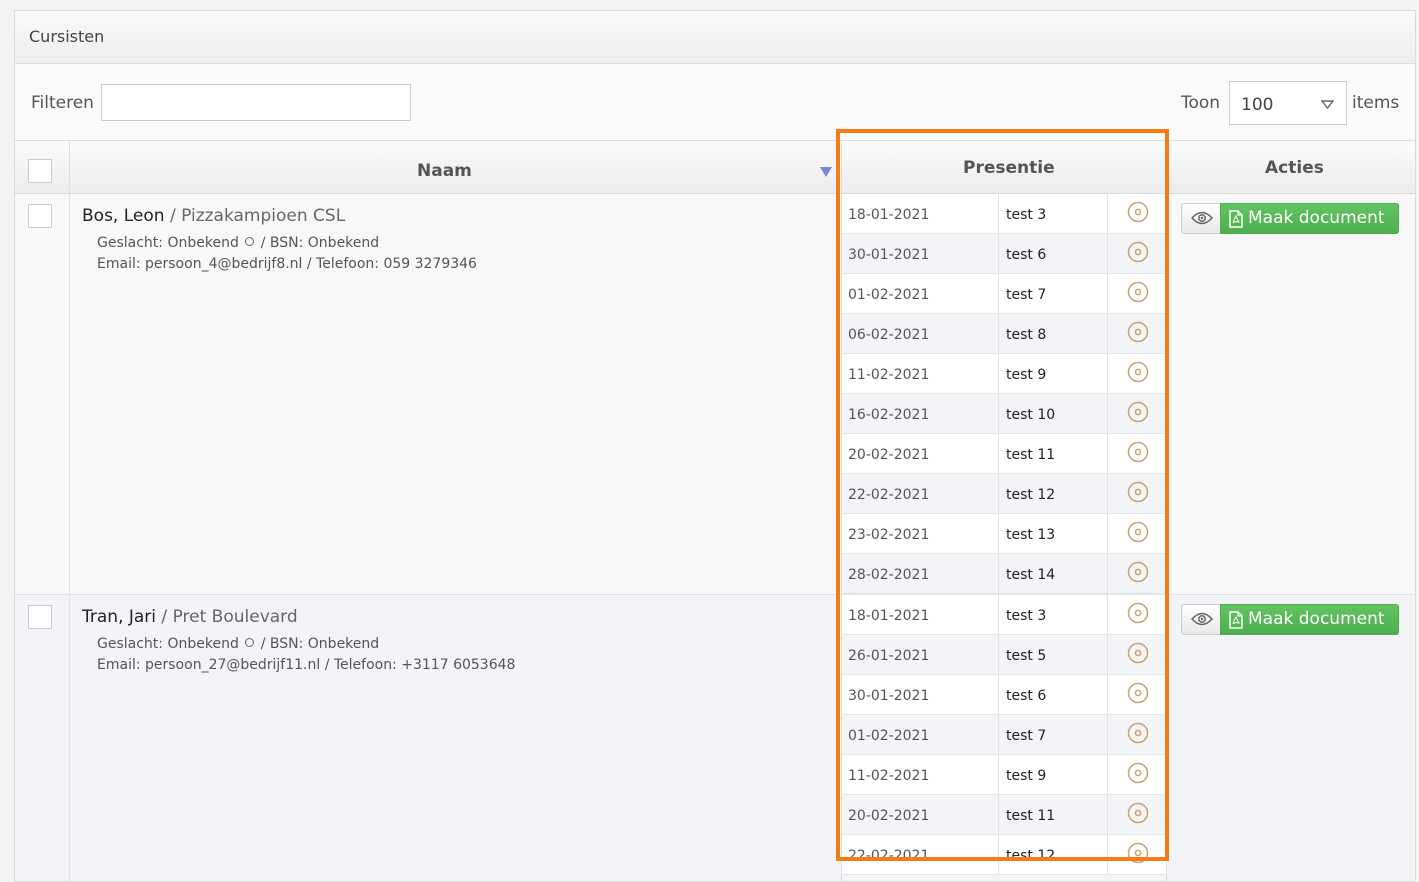 Image resolution: width=1419 pixels, height=882 pixels. I want to click on attendance-row: 23-02-2021 test 13, so click(1004, 534).